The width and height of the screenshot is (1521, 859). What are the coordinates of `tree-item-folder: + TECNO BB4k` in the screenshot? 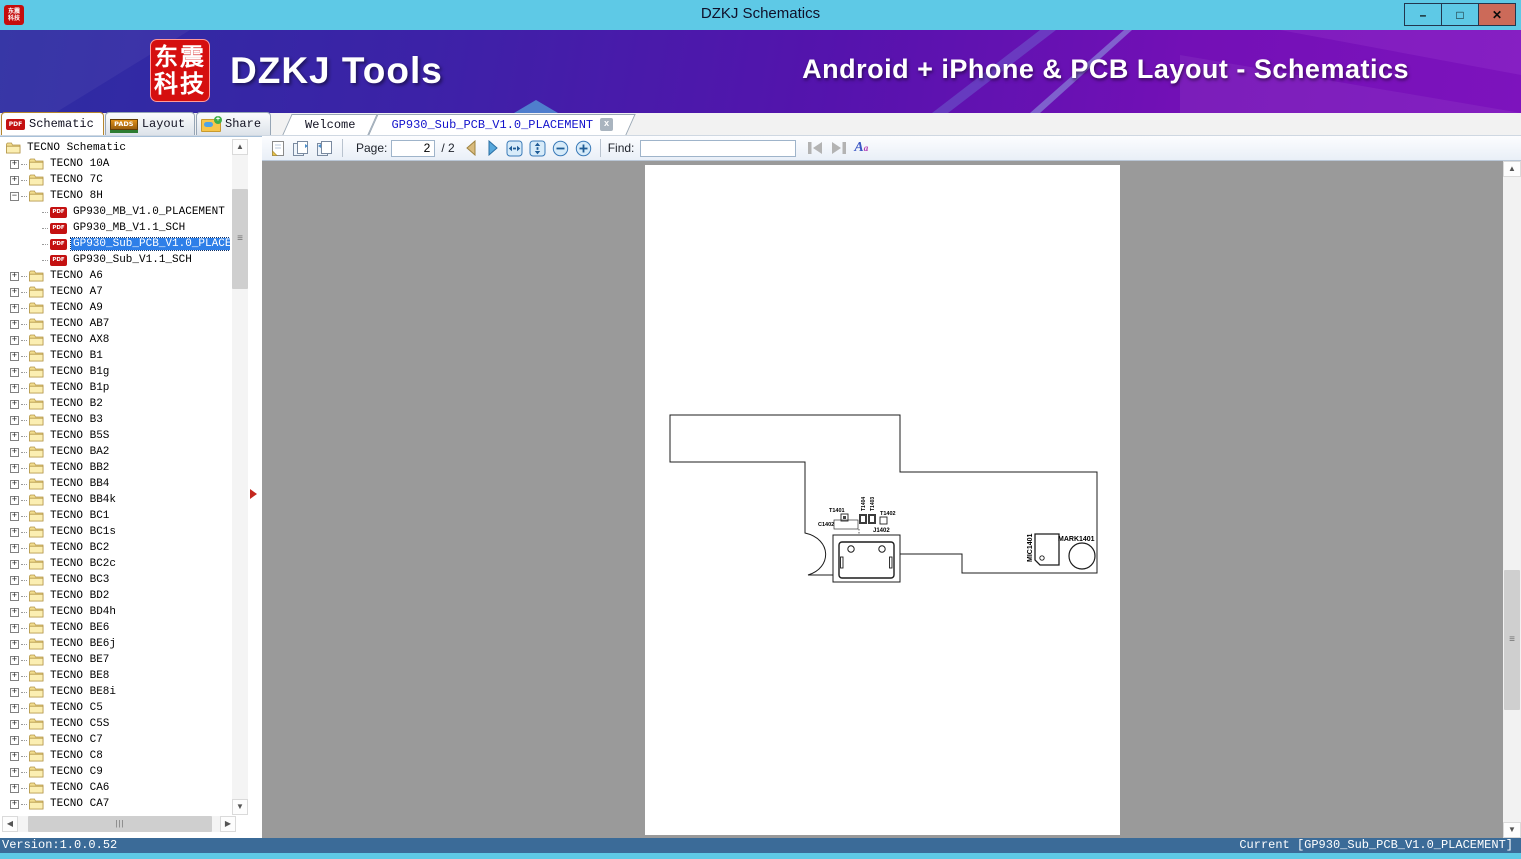 It's located at (116, 500).